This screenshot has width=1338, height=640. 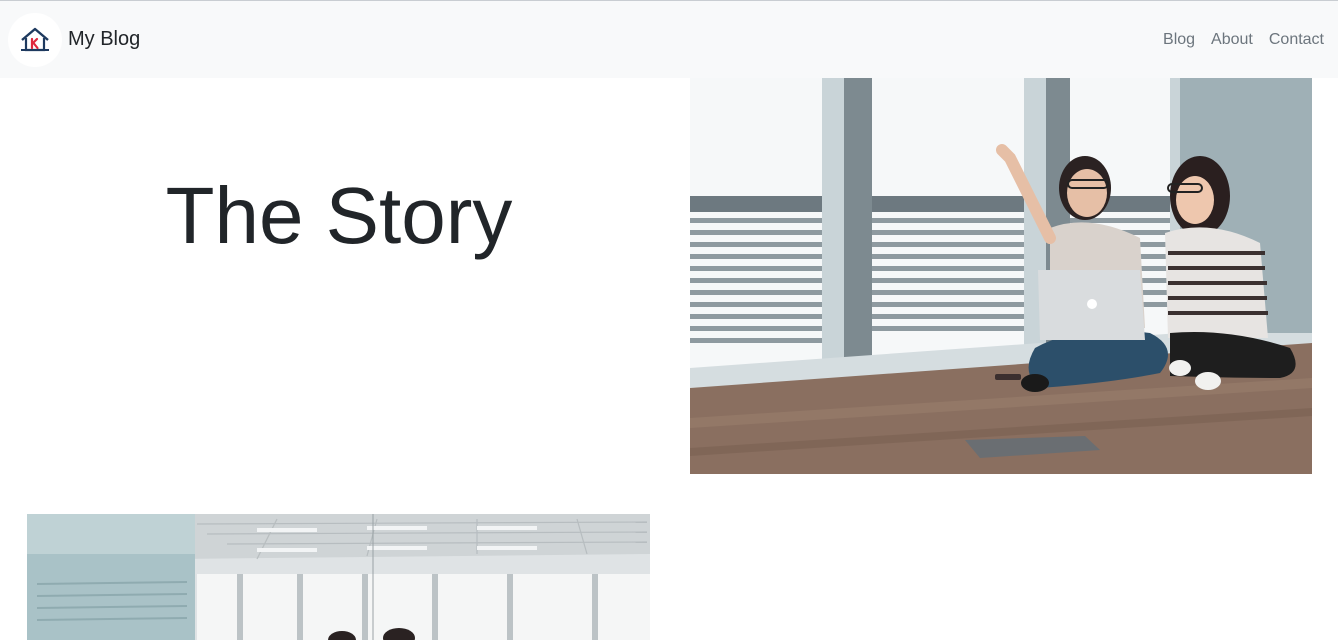 I want to click on navbar: My Blog Blog About Contact, so click(x=669, y=39).